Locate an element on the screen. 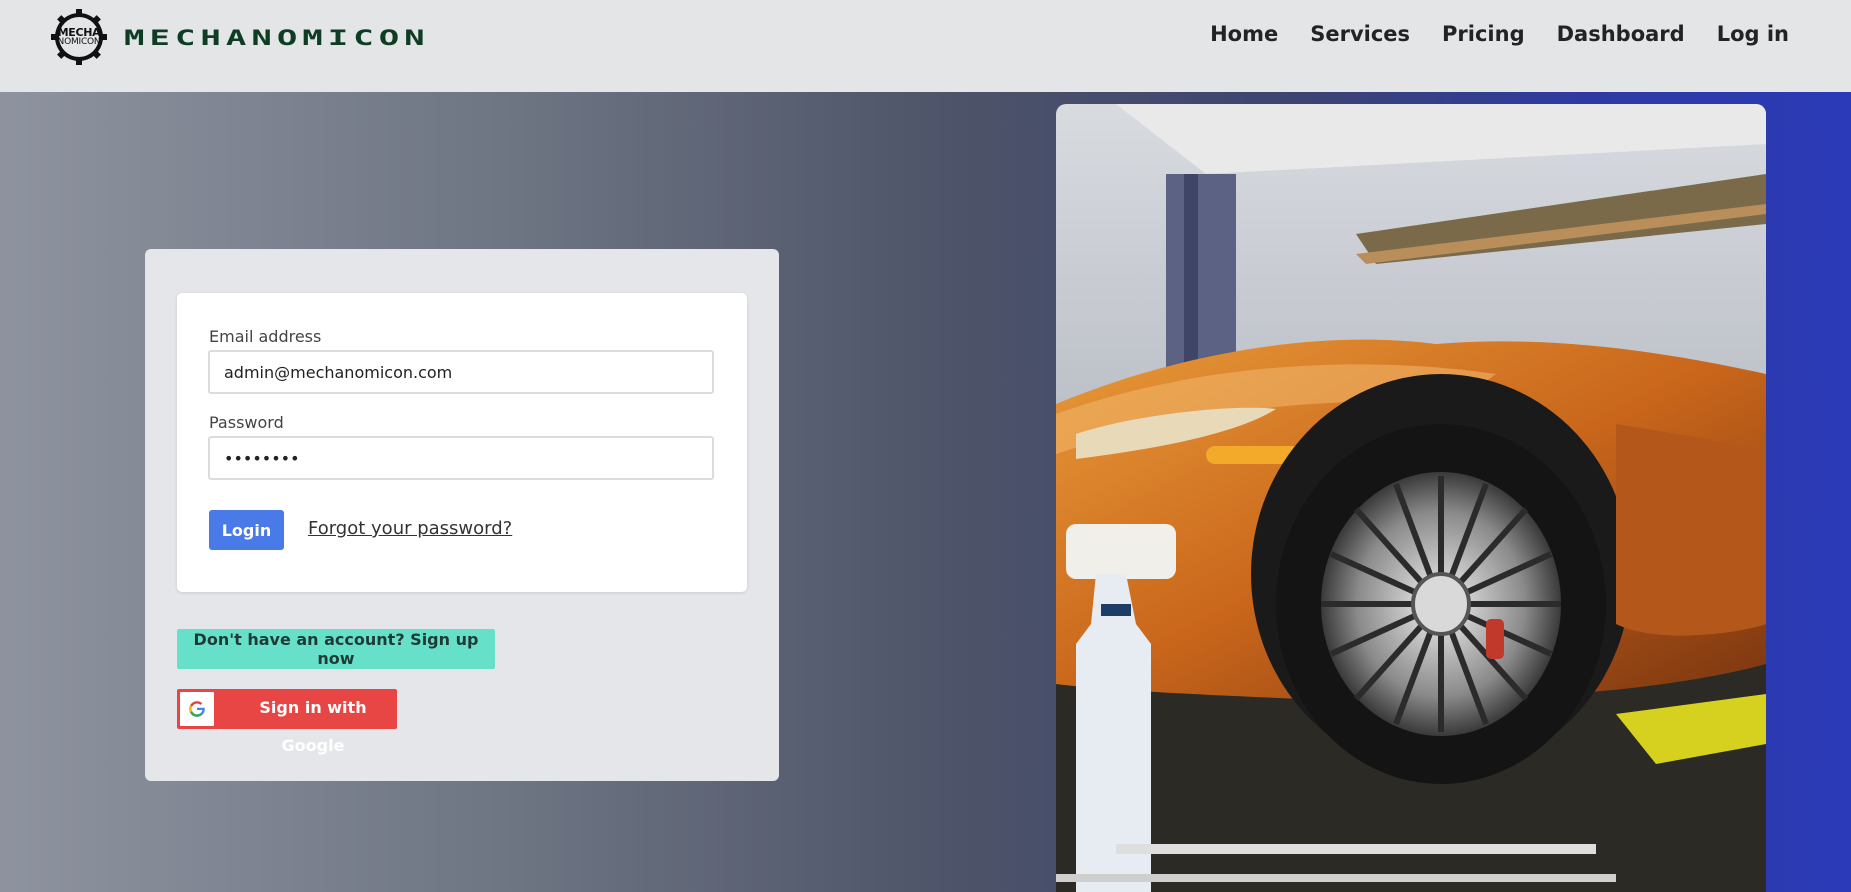  google-signin-button: Sign in with Google is located at coordinates (287, 722).